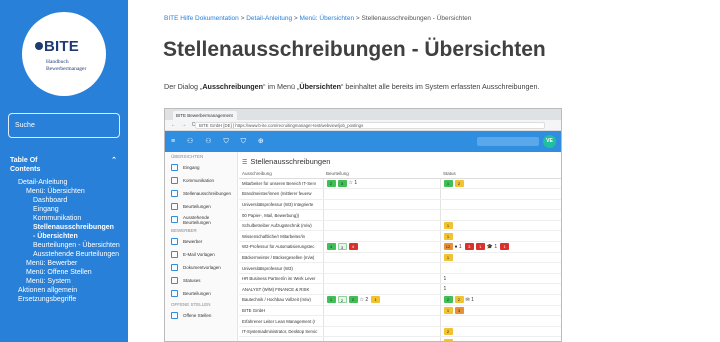 This screenshot has height=342, width=720. I want to click on app-sidebar-section: ÜBERSICHTEN, so click(187, 156).